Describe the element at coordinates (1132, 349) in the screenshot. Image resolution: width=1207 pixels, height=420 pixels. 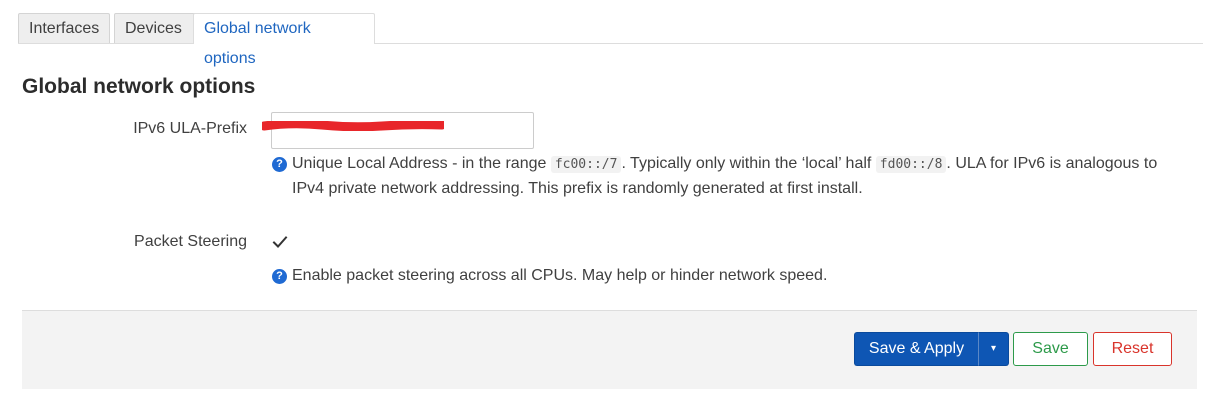
I see `reset-button: Reset` at that location.